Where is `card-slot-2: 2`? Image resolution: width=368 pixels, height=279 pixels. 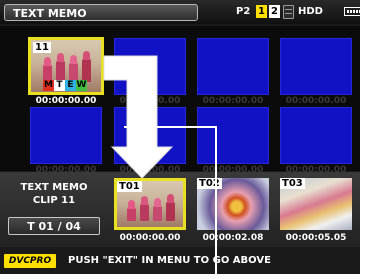 card-slot-2: 2 is located at coordinates (274, 11).